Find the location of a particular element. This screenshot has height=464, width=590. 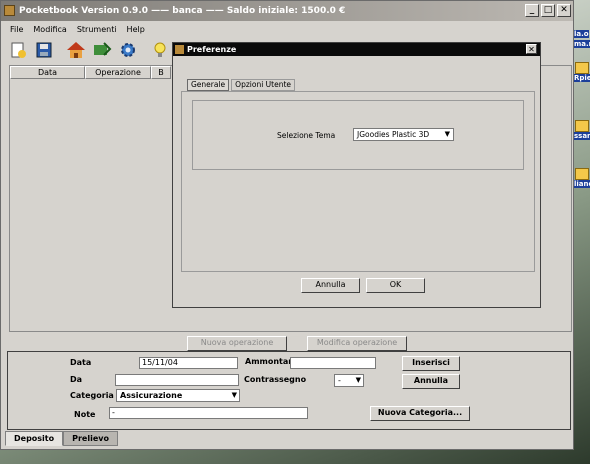

bottom-tabs: Deposito Prelievo is located at coordinates (61, 438).